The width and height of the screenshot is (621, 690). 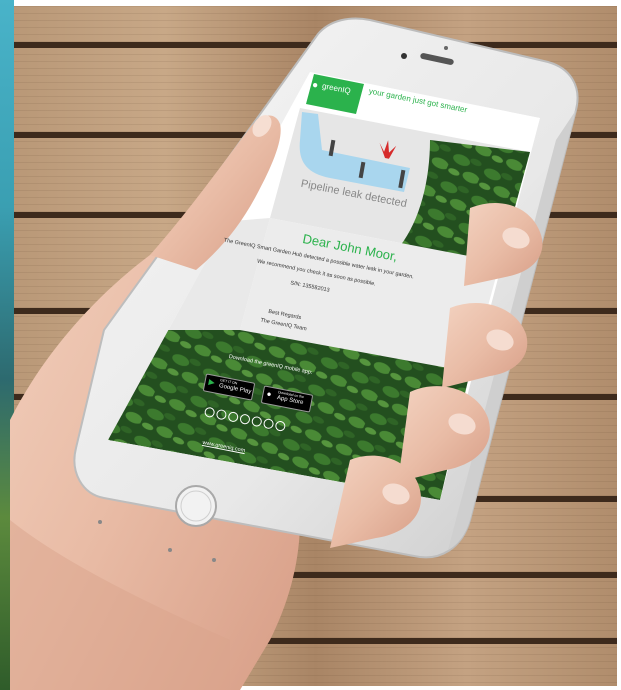 I want to click on google-play-icon: ▶, so click(x=211, y=382).